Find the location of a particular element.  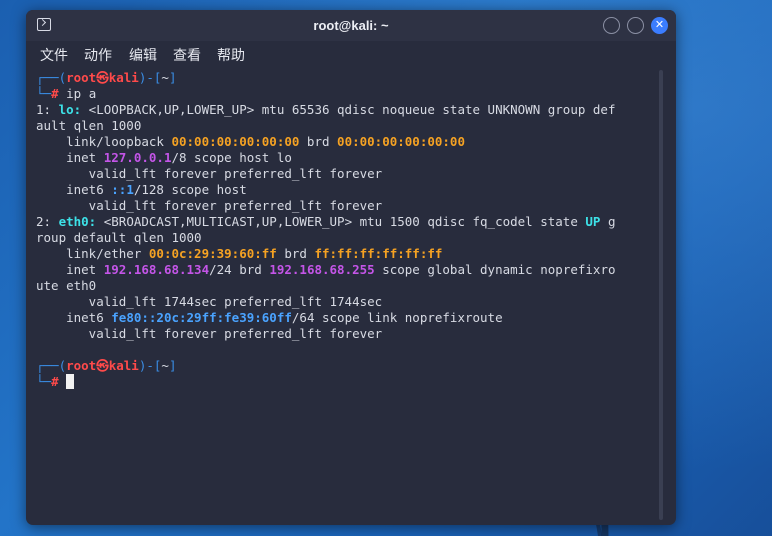

window-title: root@kali: ~ is located at coordinates (351, 25).